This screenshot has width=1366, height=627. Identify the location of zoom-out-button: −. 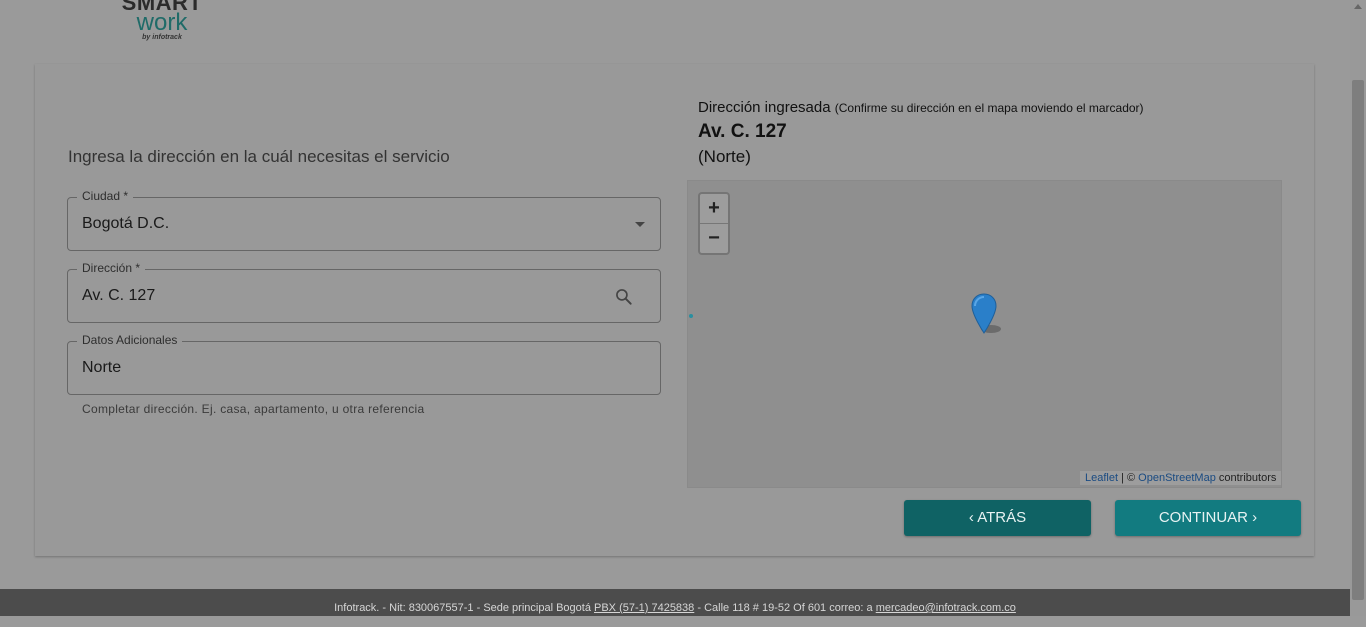
(714, 238).